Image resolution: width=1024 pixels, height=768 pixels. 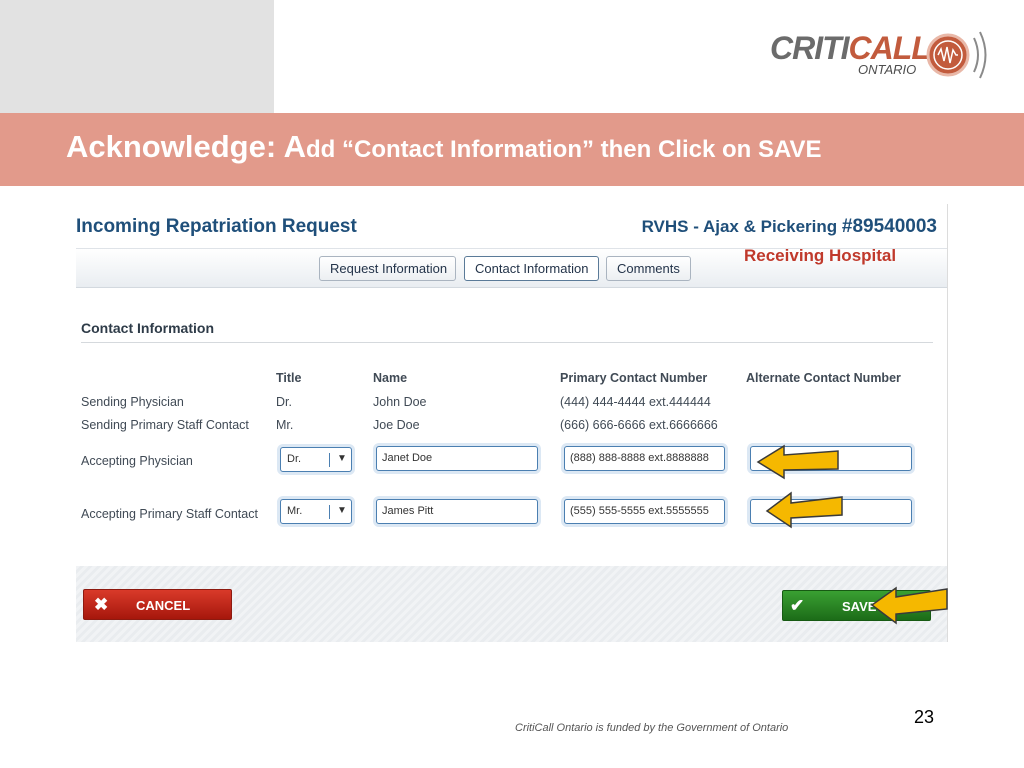 What do you see at coordinates (316, 511) in the screenshot?
I see `accepting-staff-title-select: Mr. ▼` at bounding box center [316, 511].